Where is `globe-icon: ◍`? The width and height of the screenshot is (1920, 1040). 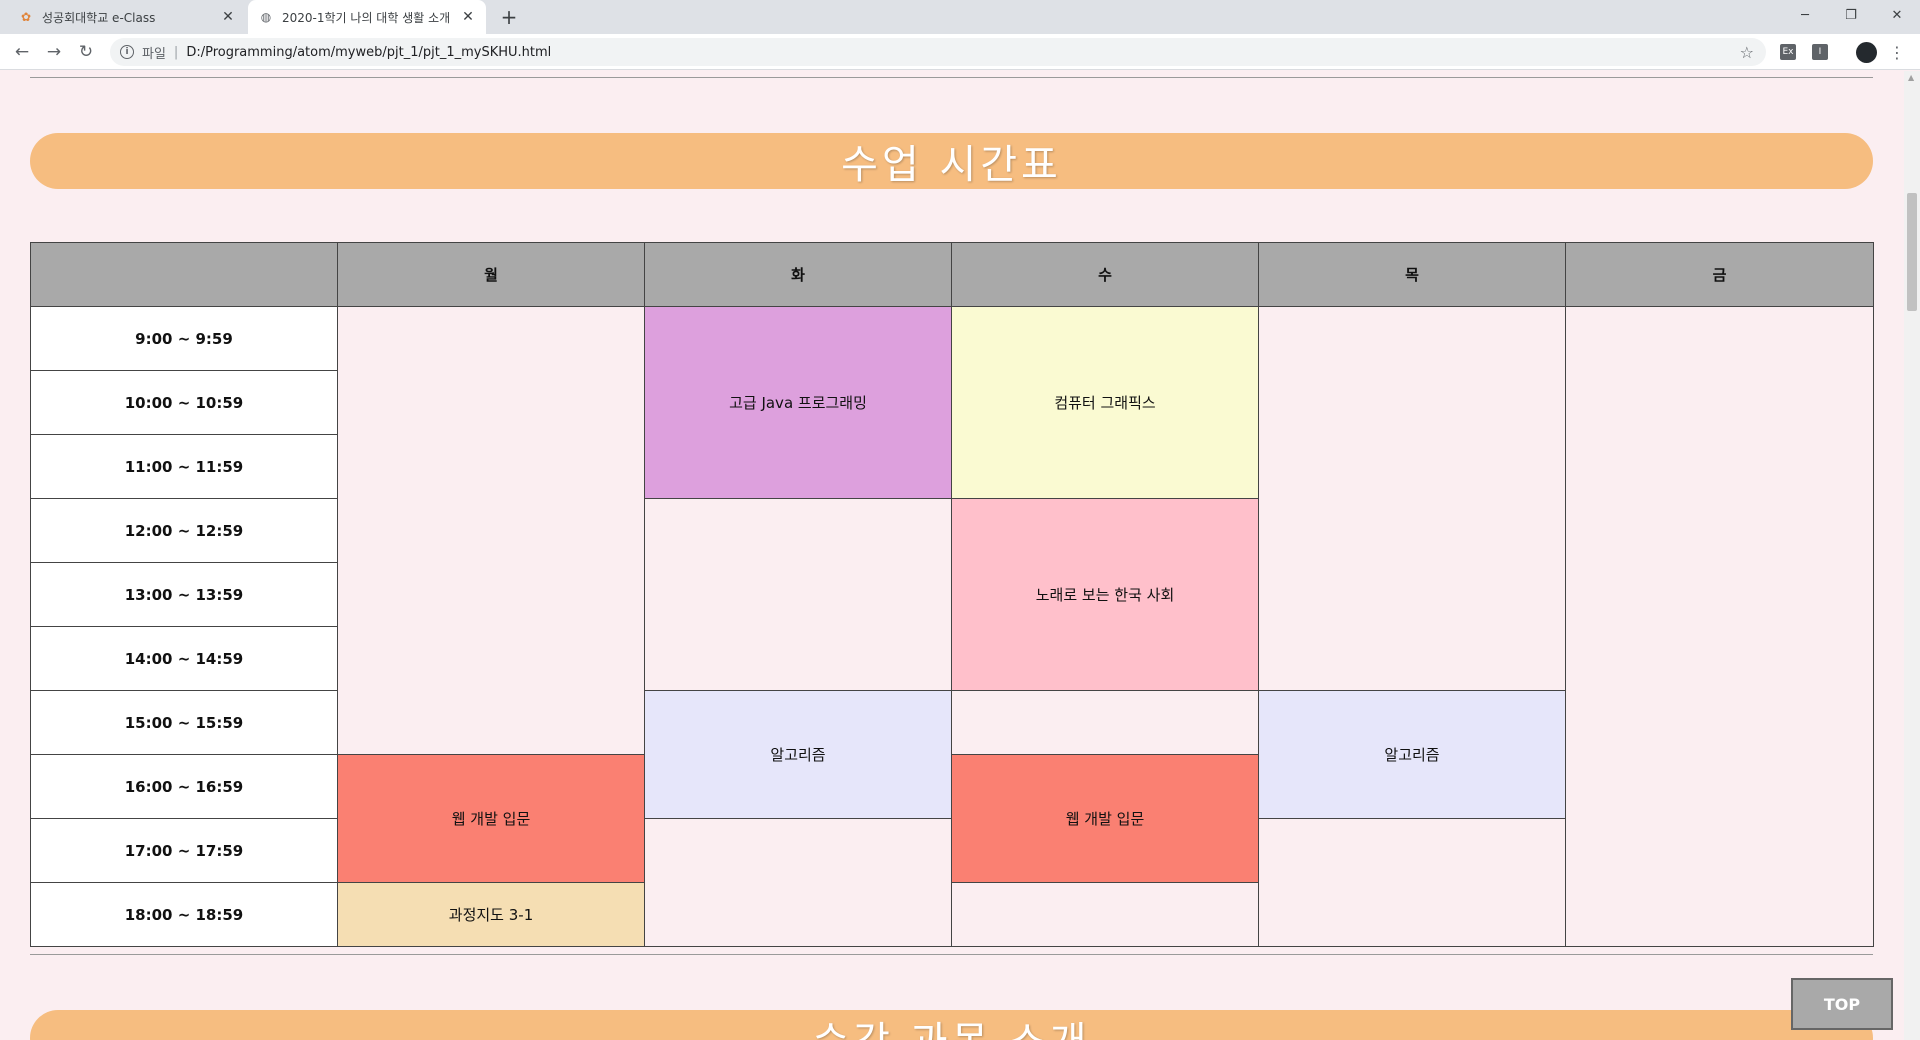
globe-icon: ◍ is located at coordinates (266, 17).